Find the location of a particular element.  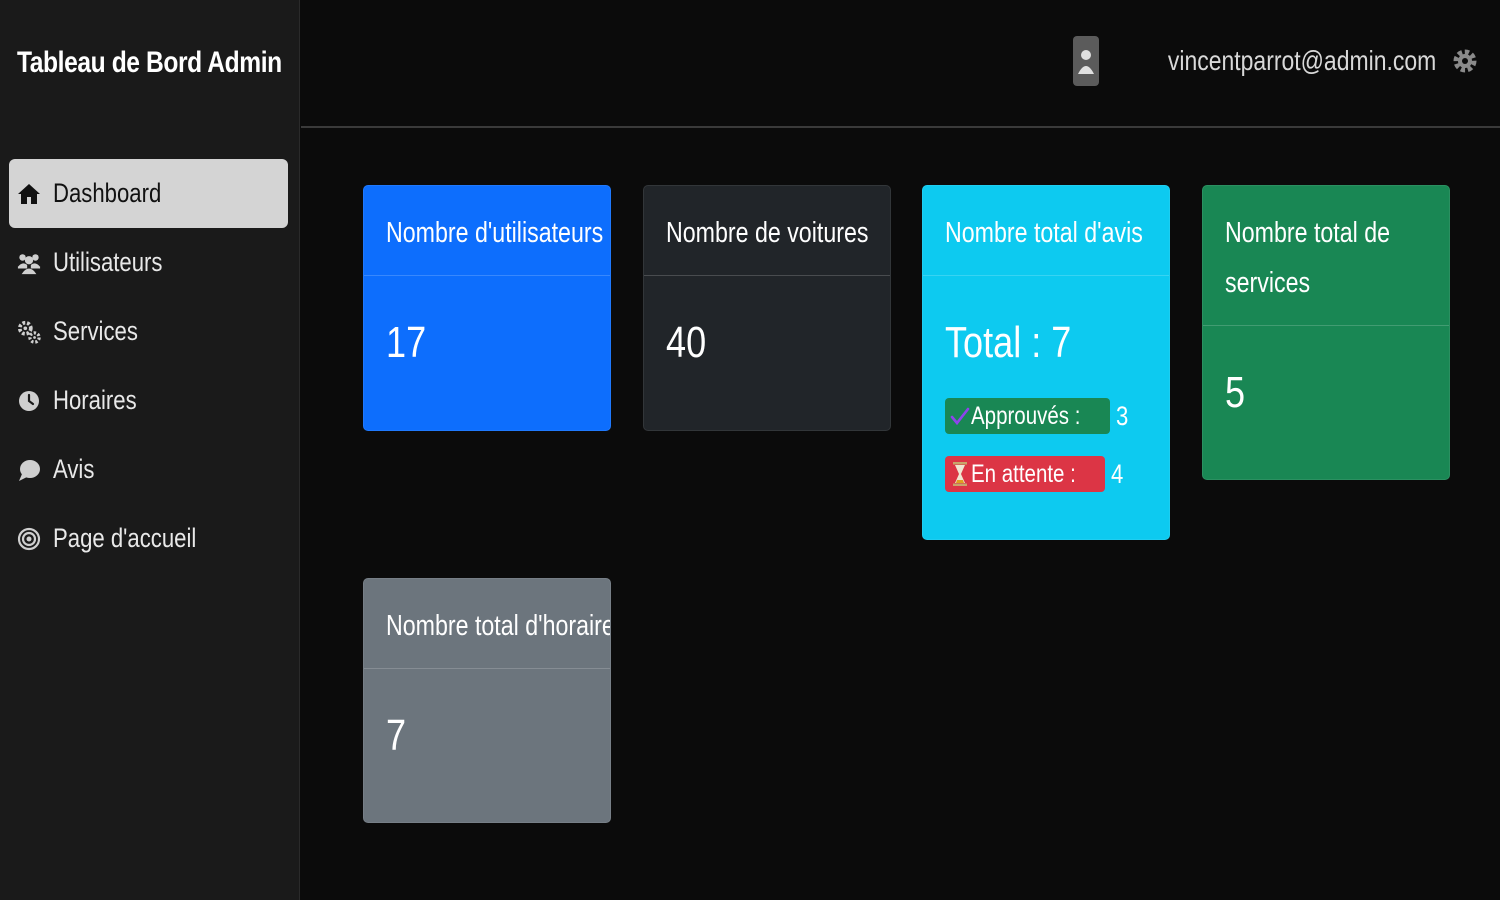

sidebar-item-services: Services is located at coordinates (148, 331).